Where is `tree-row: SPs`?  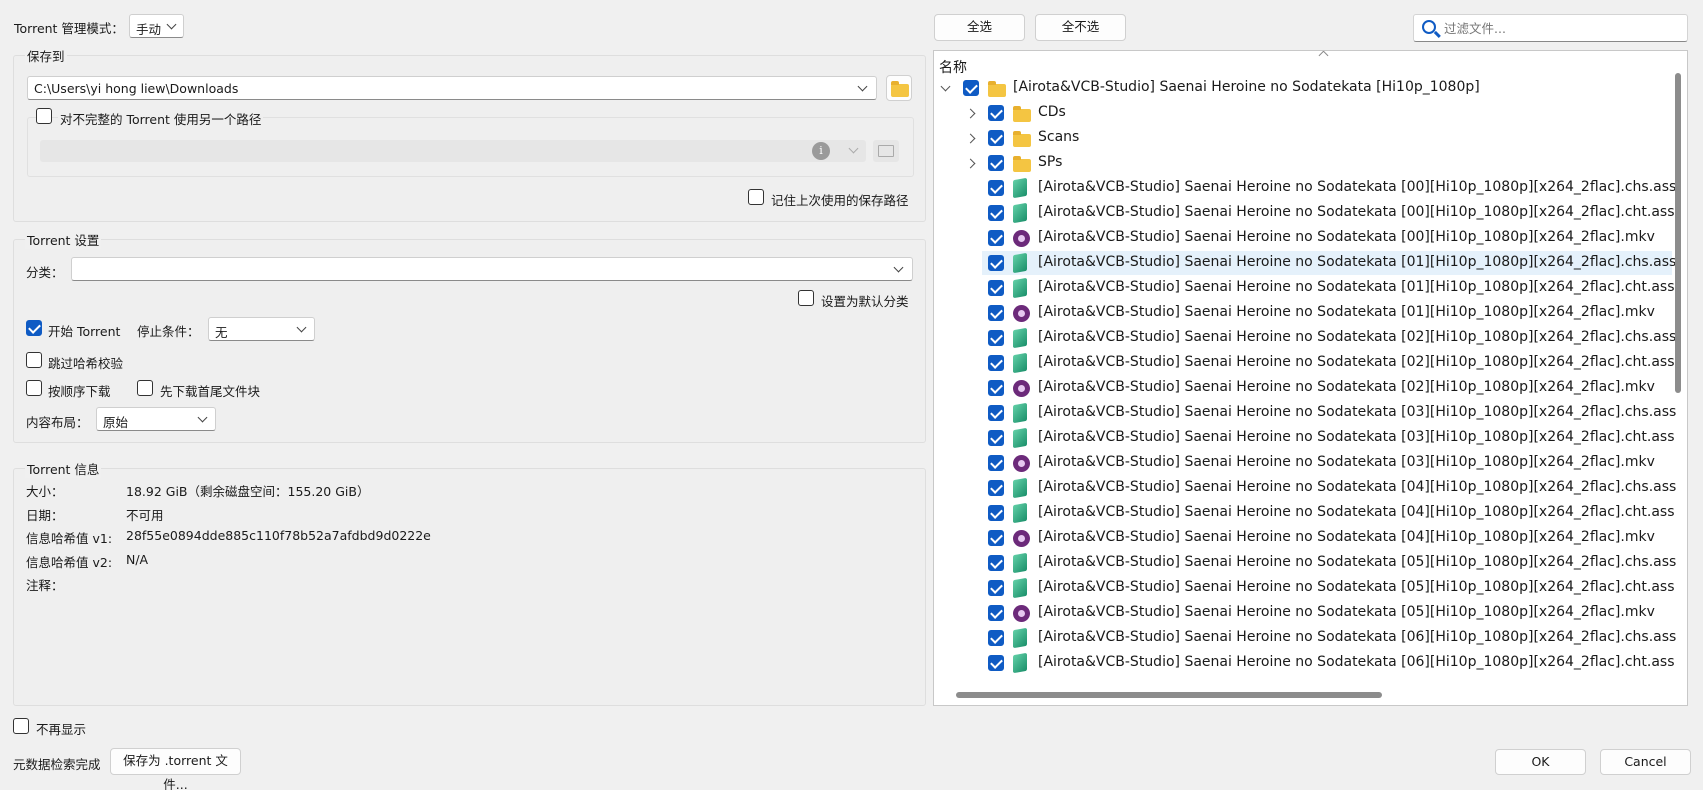
tree-row: SPs is located at coordinates (1299, 163).